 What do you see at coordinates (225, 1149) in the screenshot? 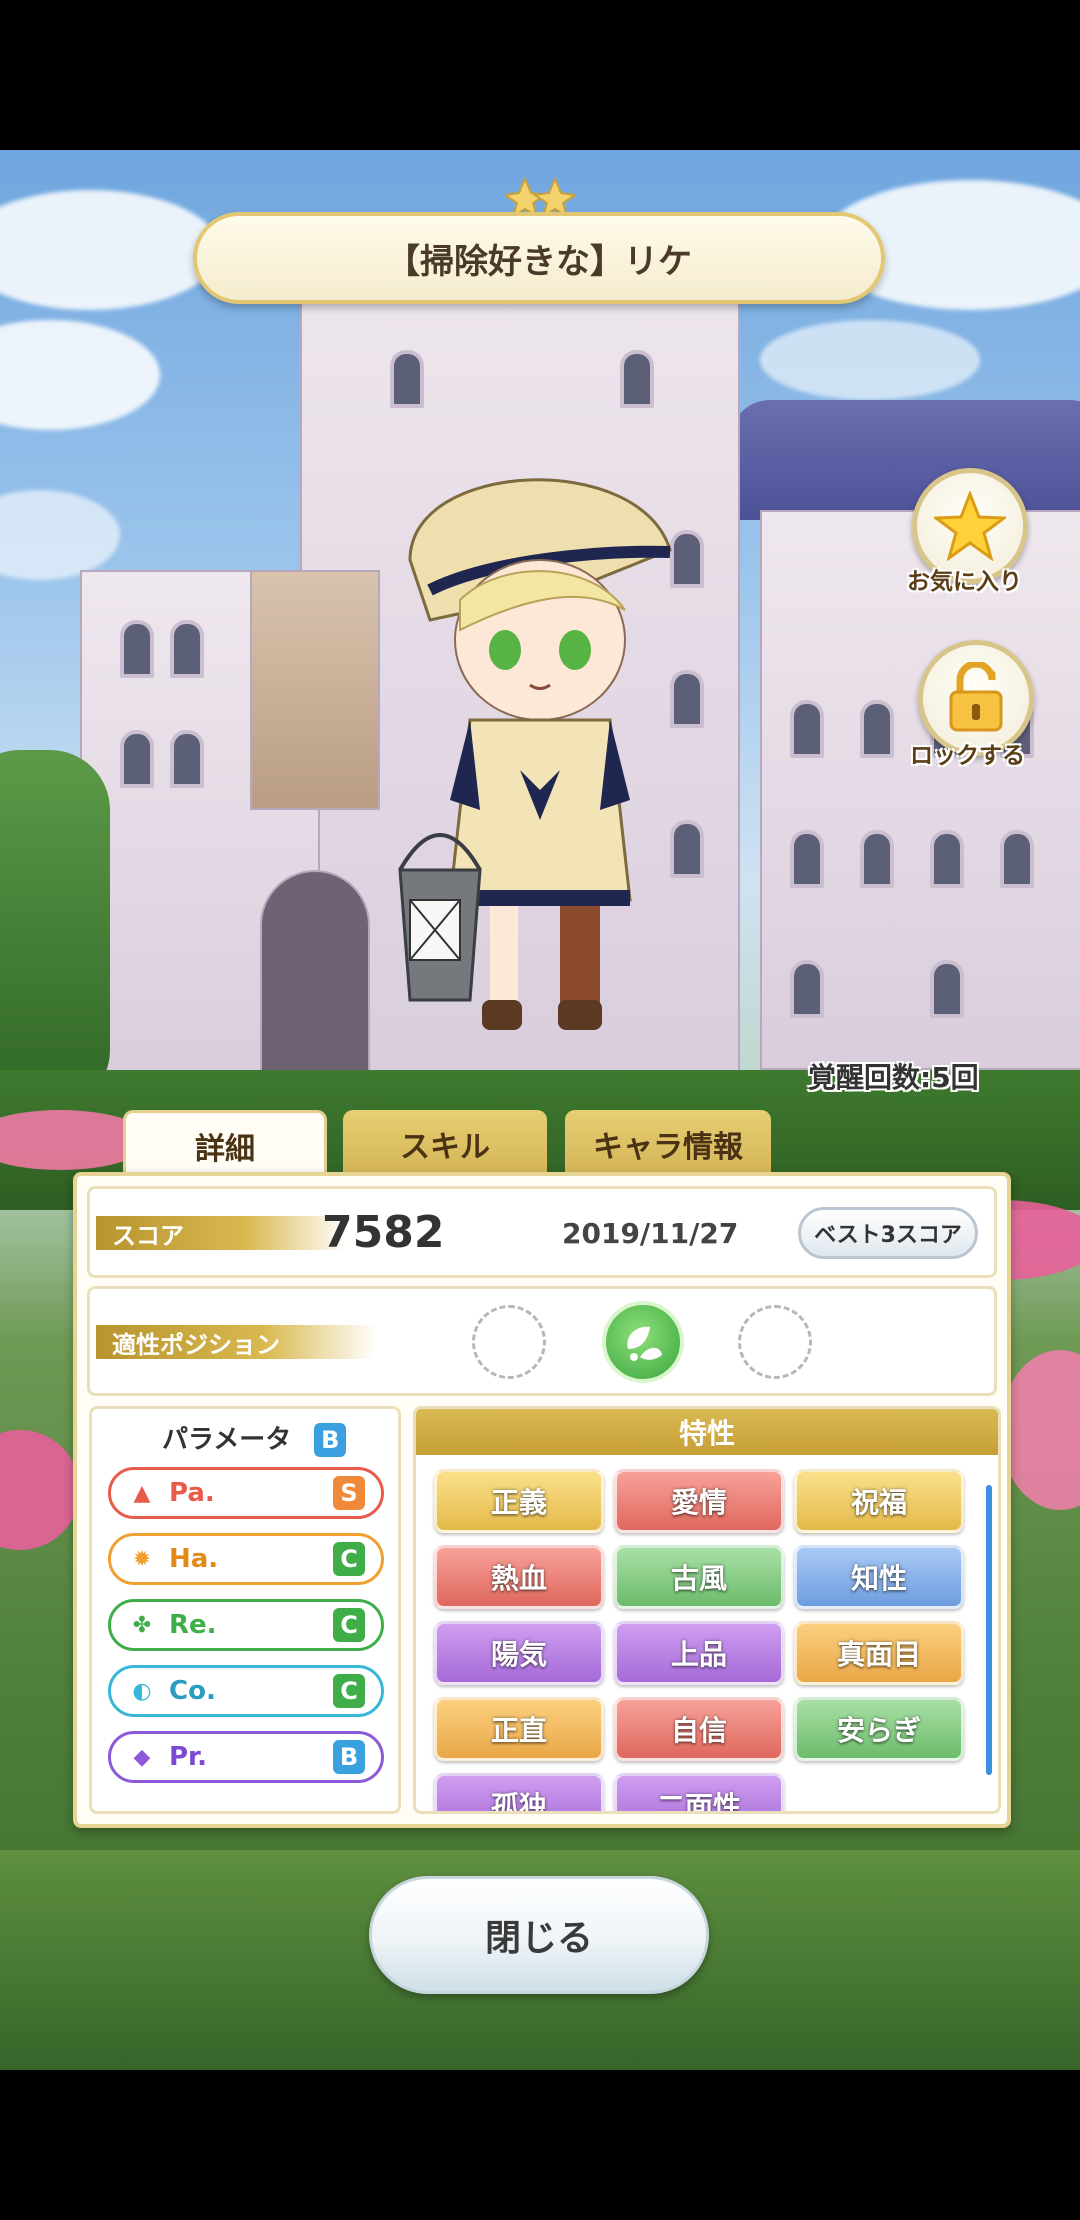
I see `tab-details-label: 詳細` at bounding box center [225, 1149].